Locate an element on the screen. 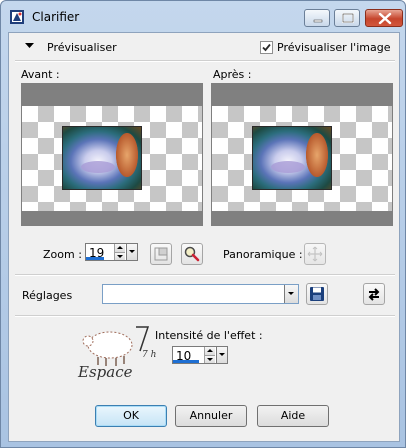 The image size is (406, 448). settings-dropdown-button is located at coordinates (291, 294).